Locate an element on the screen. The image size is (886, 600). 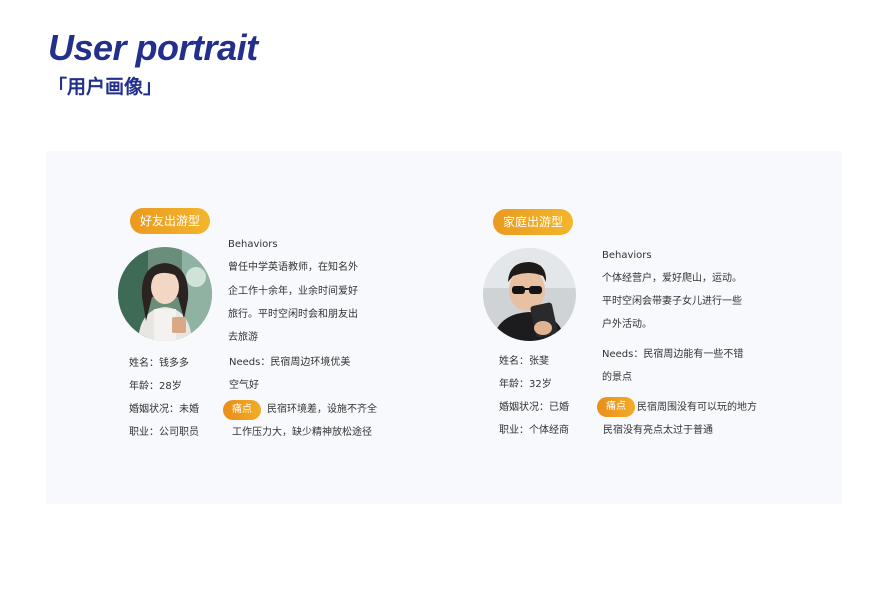
behaviors-line: 个体经营户，爱好爬山，运动。 is located at coordinates (672, 278).